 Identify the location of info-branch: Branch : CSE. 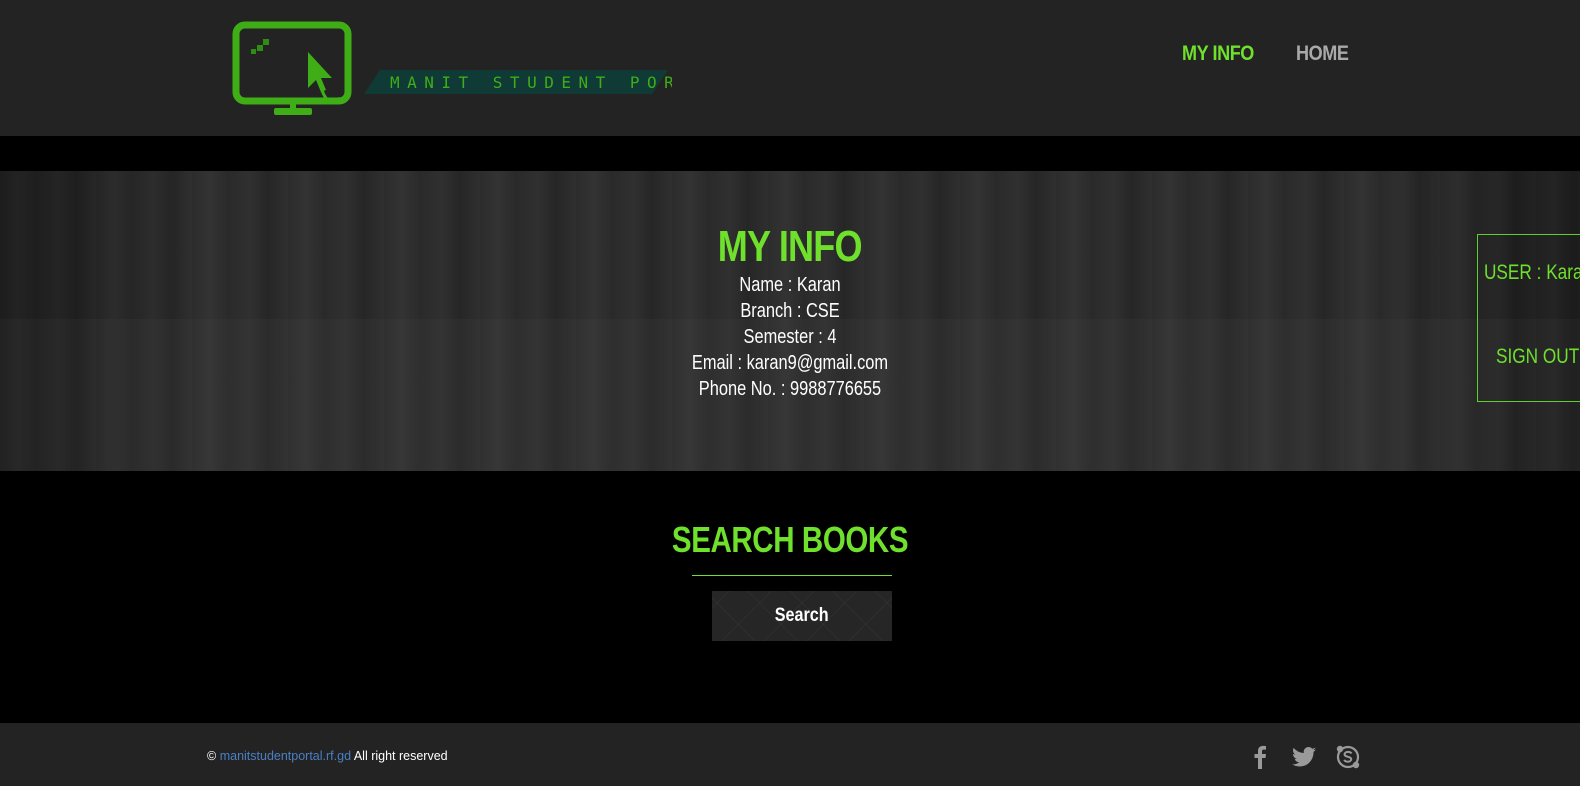
(790, 311).